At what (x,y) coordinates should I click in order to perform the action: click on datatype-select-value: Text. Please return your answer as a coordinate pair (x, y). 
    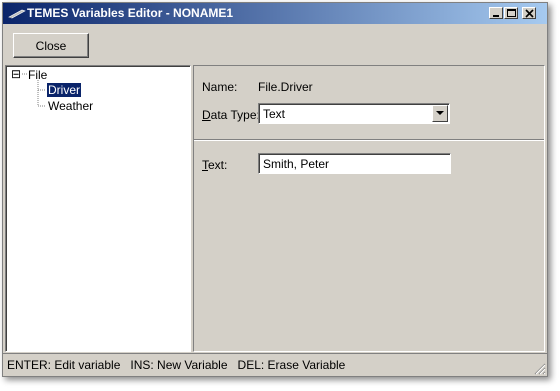
    Looking at the image, I should click on (274, 114).